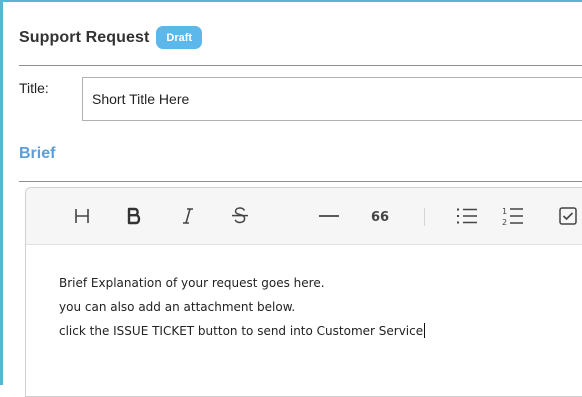 The height and width of the screenshot is (397, 582). I want to click on quote-button: 66, so click(380, 216).